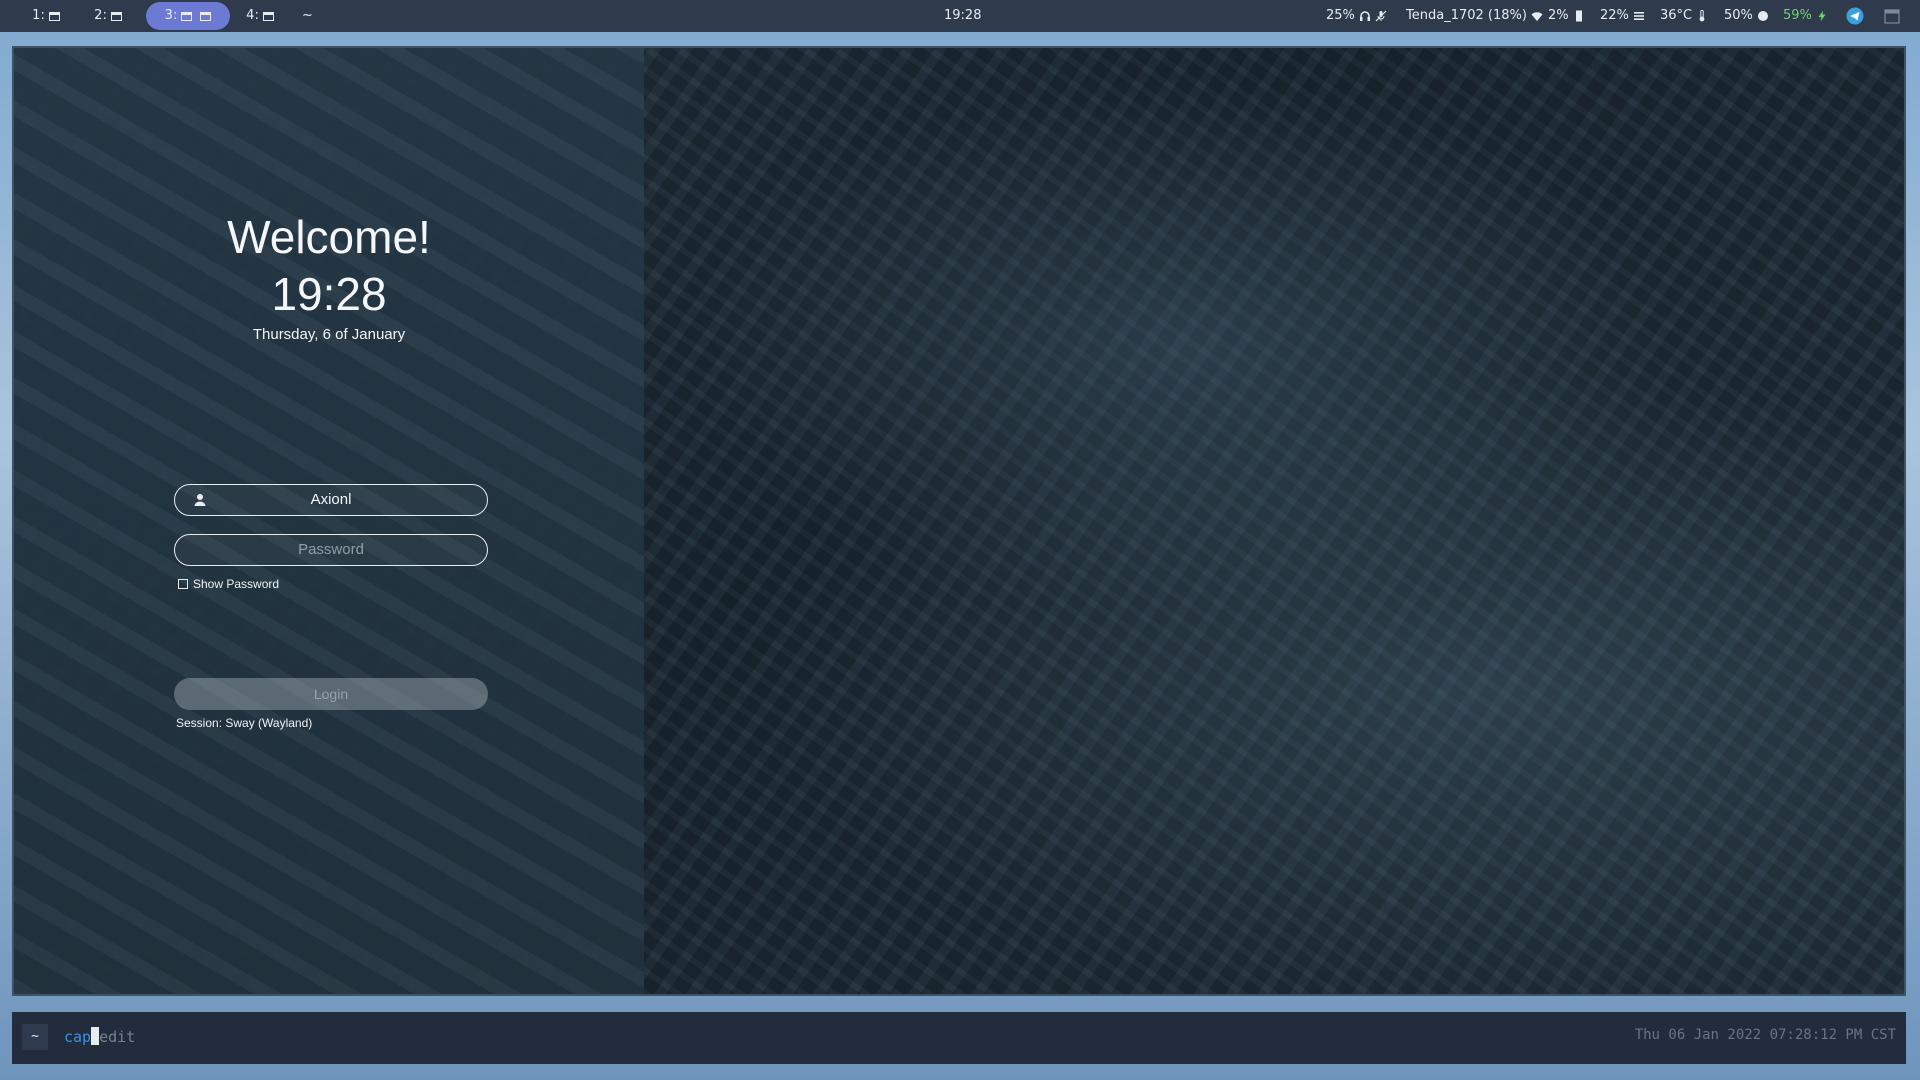 The image size is (1920, 1080). I want to click on memory-value: 22%, so click(1614, 15).